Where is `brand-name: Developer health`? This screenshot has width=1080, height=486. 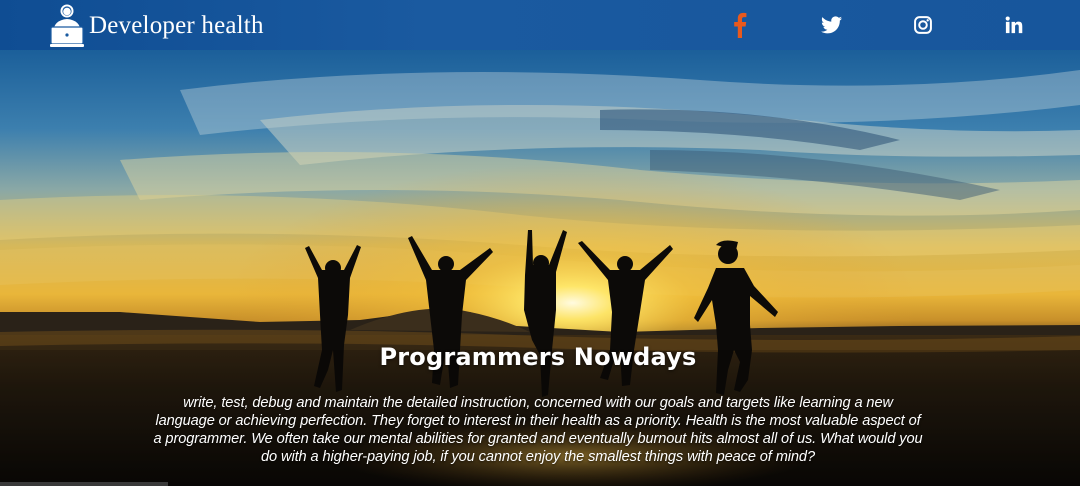
brand-name: Developer health is located at coordinates (176, 25).